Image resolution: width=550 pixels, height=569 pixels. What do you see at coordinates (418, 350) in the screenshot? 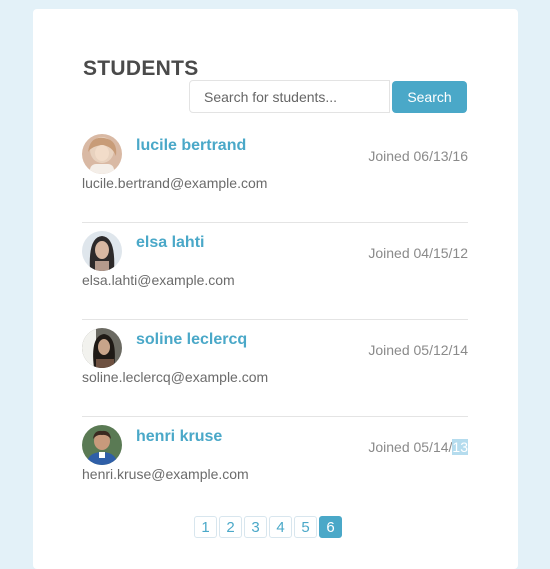
I see `joined-date: Joined 05/12/14` at bounding box center [418, 350].